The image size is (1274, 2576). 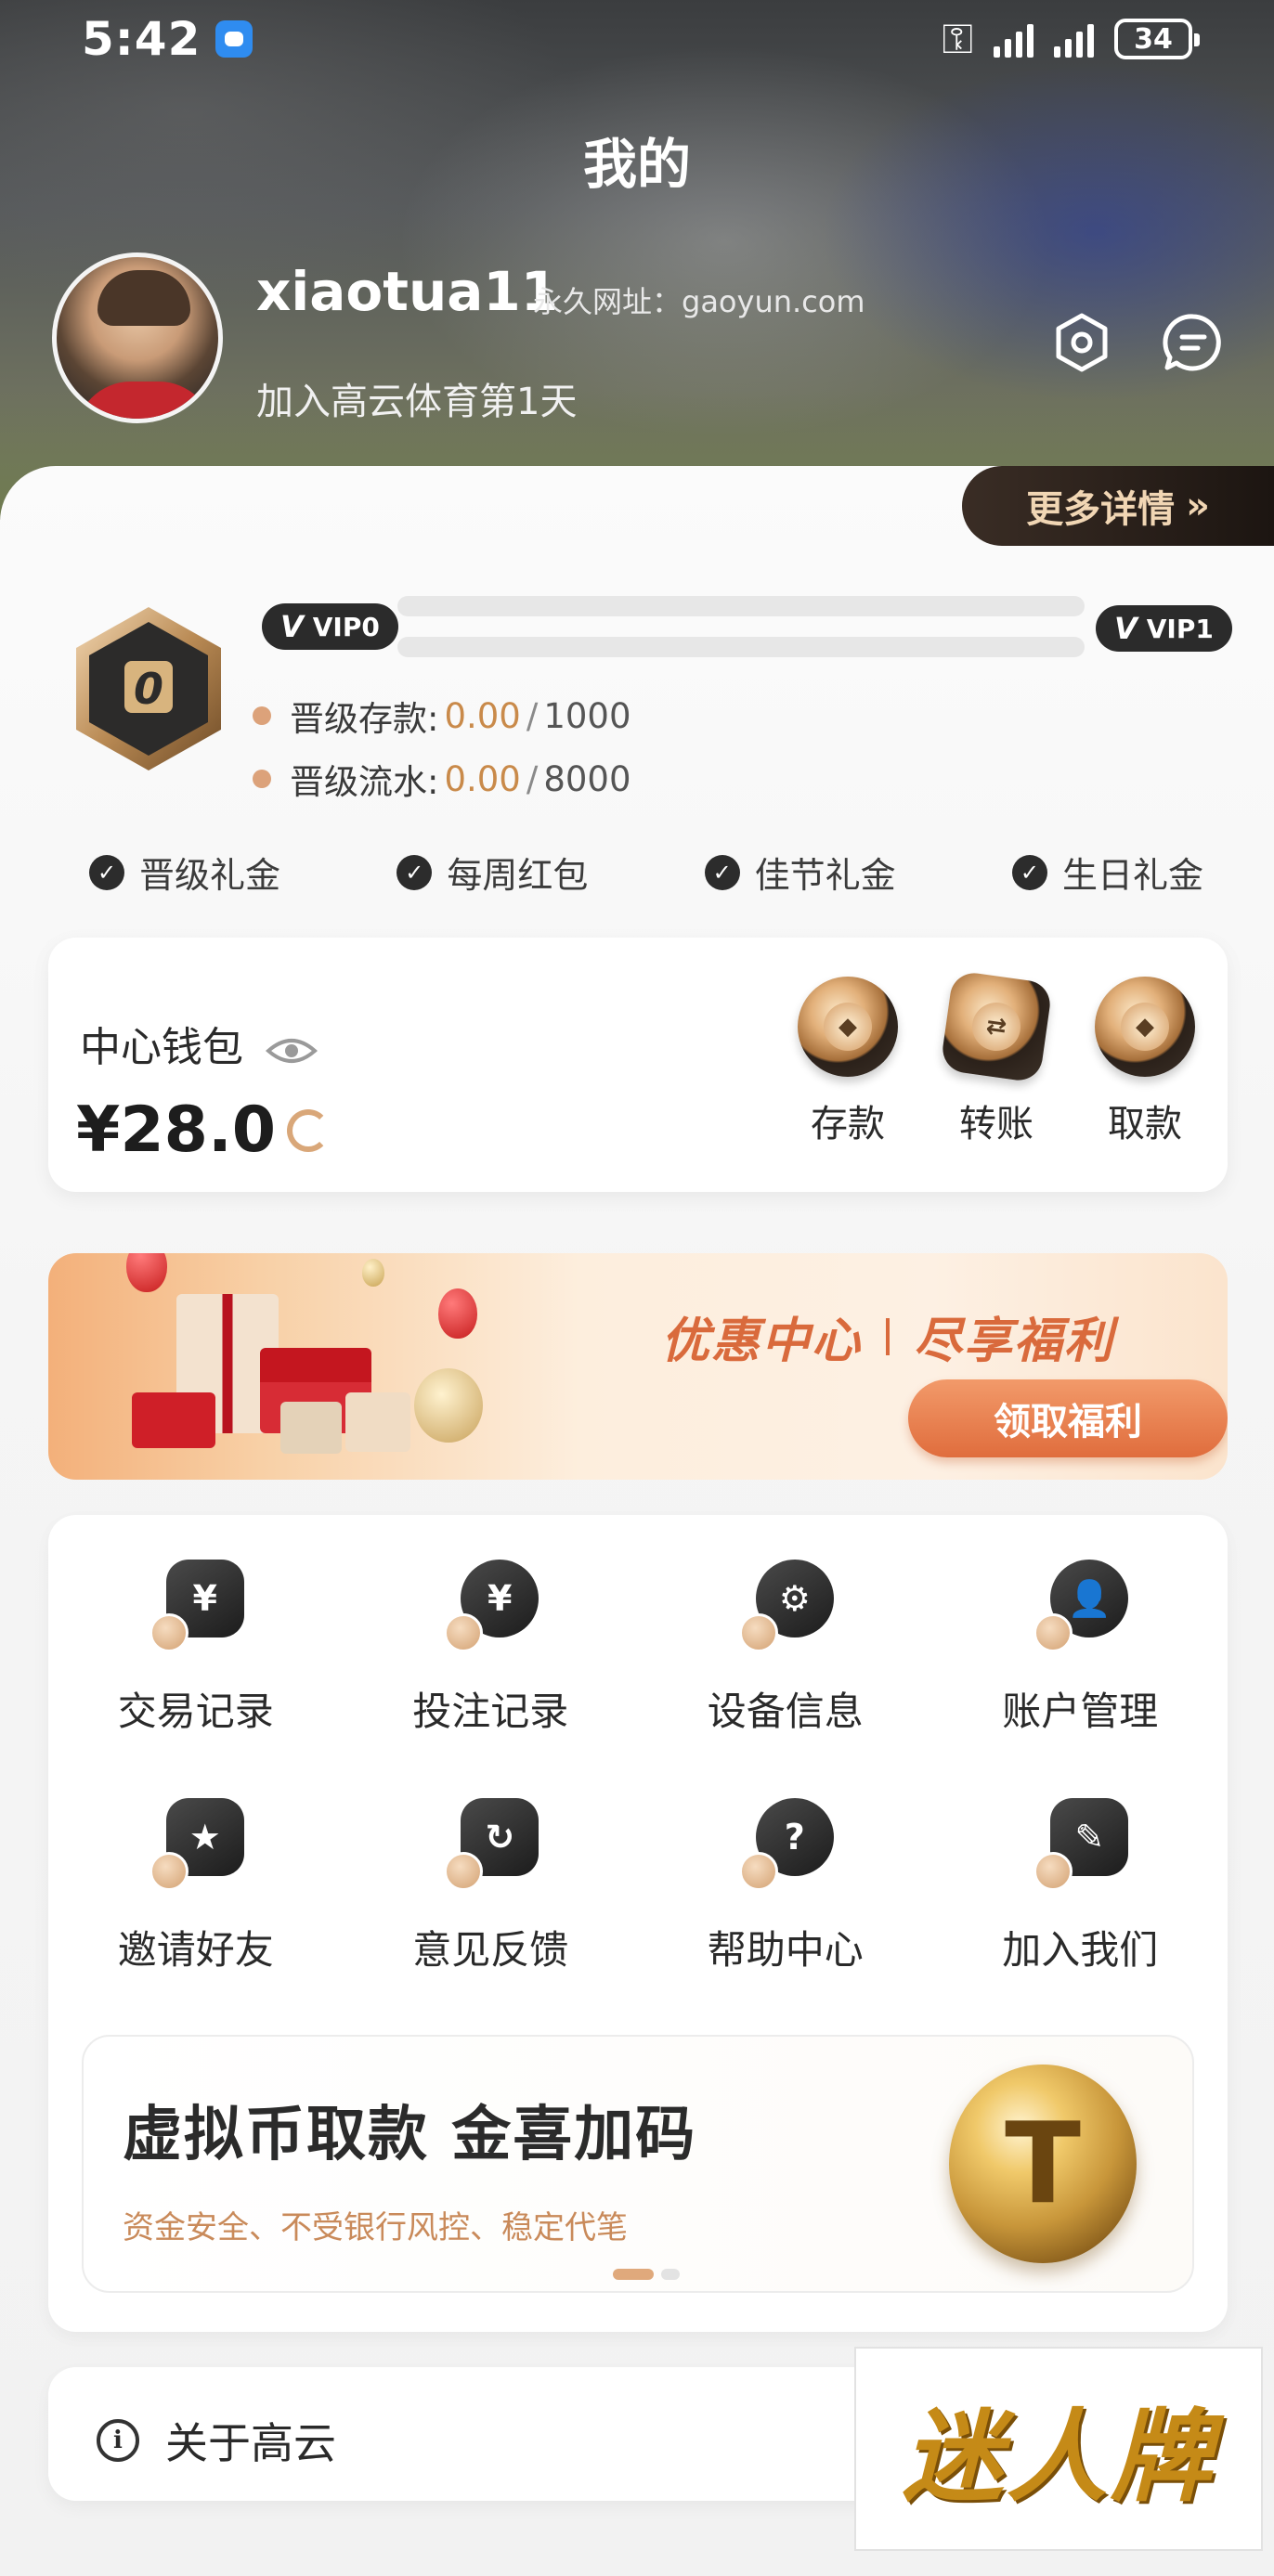 I want to click on vip-perks: ✓ 晋级礼金 ✓ 每周红包 ✓ 佳节礼金 ✓ 生日礼金, so click(x=646, y=872).